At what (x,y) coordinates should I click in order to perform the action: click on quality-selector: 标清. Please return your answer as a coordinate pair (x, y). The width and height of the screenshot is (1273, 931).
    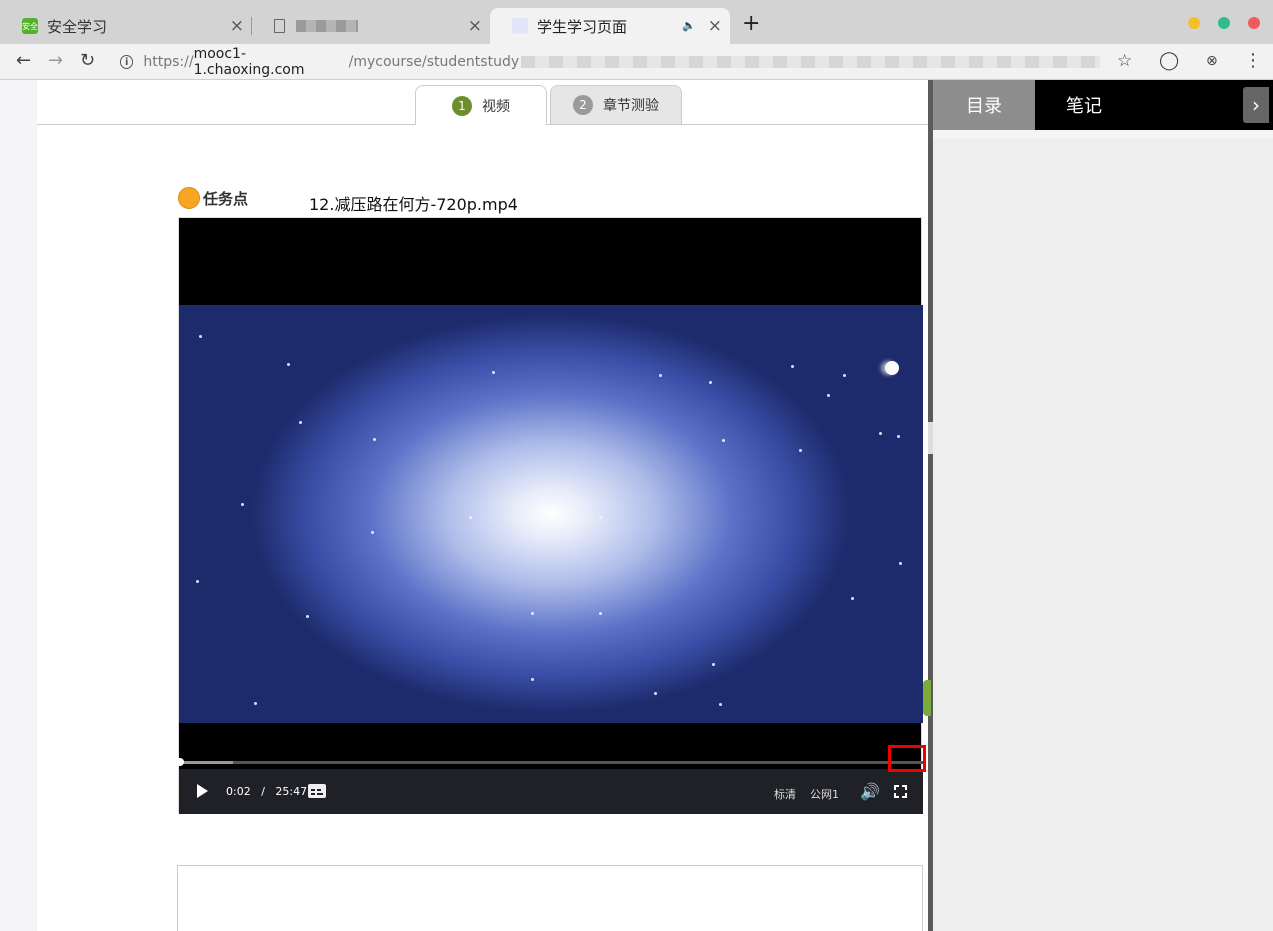
    Looking at the image, I should click on (785, 794).